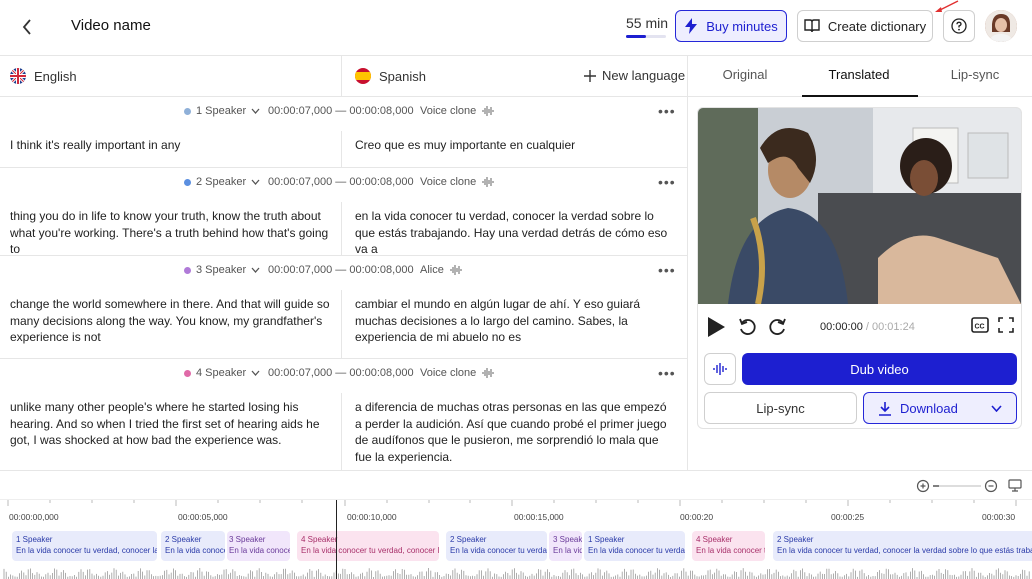 This screenshot has height=579, width=1032. I want to click on speaker-select: 4 Speaker, so click(223, 373).